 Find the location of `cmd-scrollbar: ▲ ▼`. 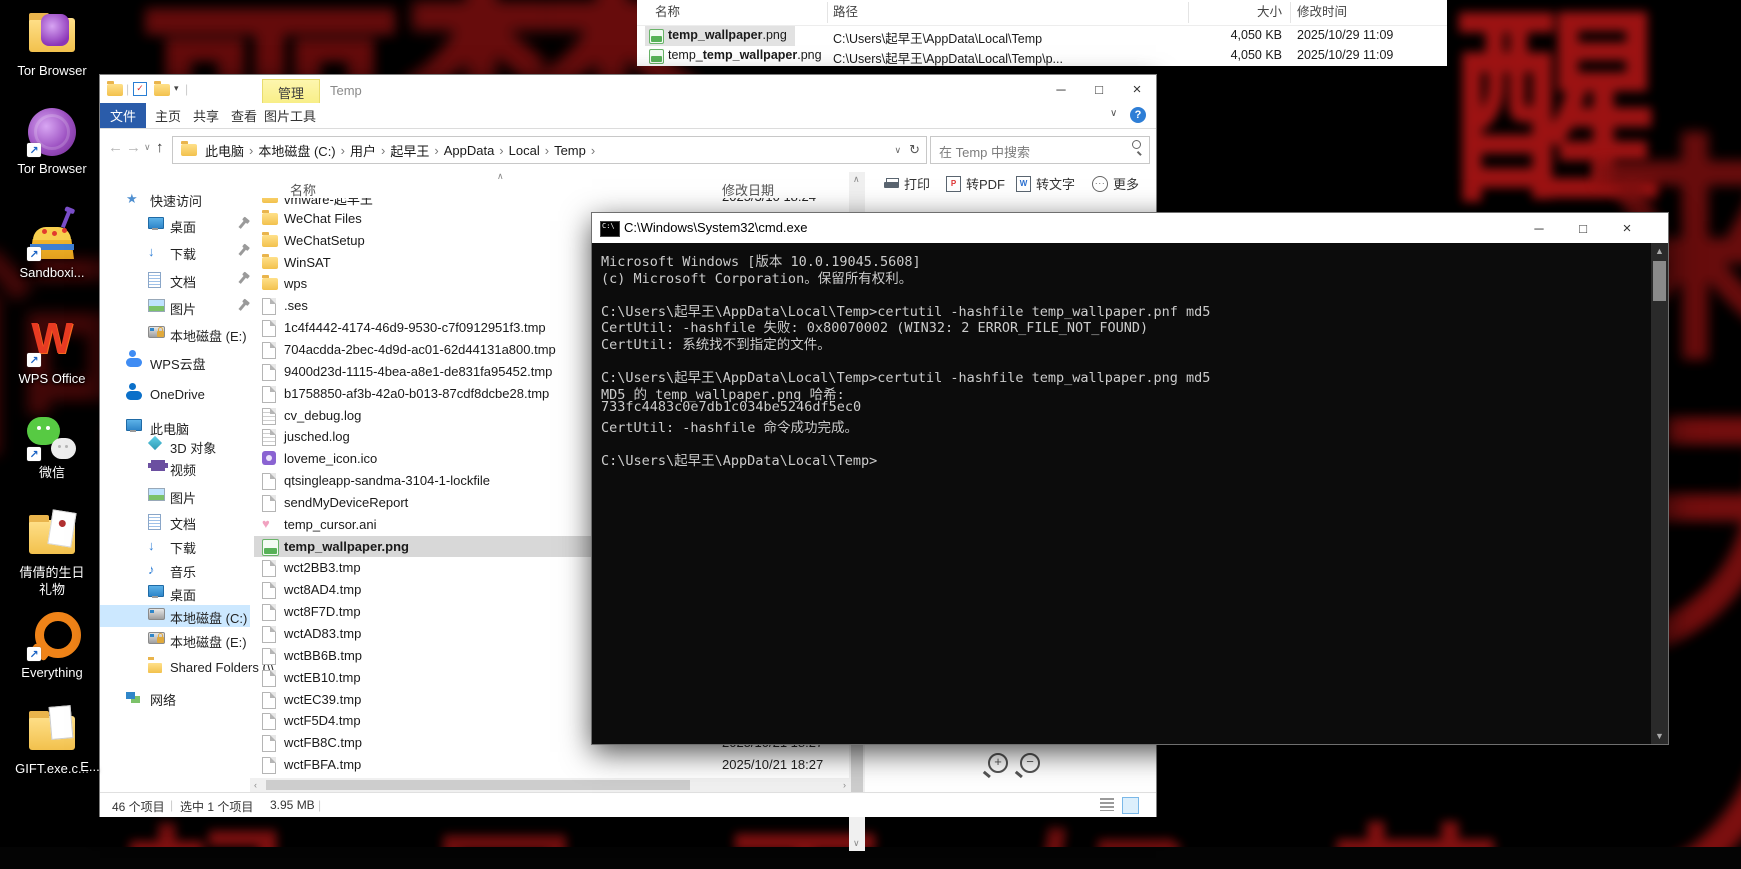

cmd-scrollbar: ▲ ▼ is located at coordinates (1659, 493).